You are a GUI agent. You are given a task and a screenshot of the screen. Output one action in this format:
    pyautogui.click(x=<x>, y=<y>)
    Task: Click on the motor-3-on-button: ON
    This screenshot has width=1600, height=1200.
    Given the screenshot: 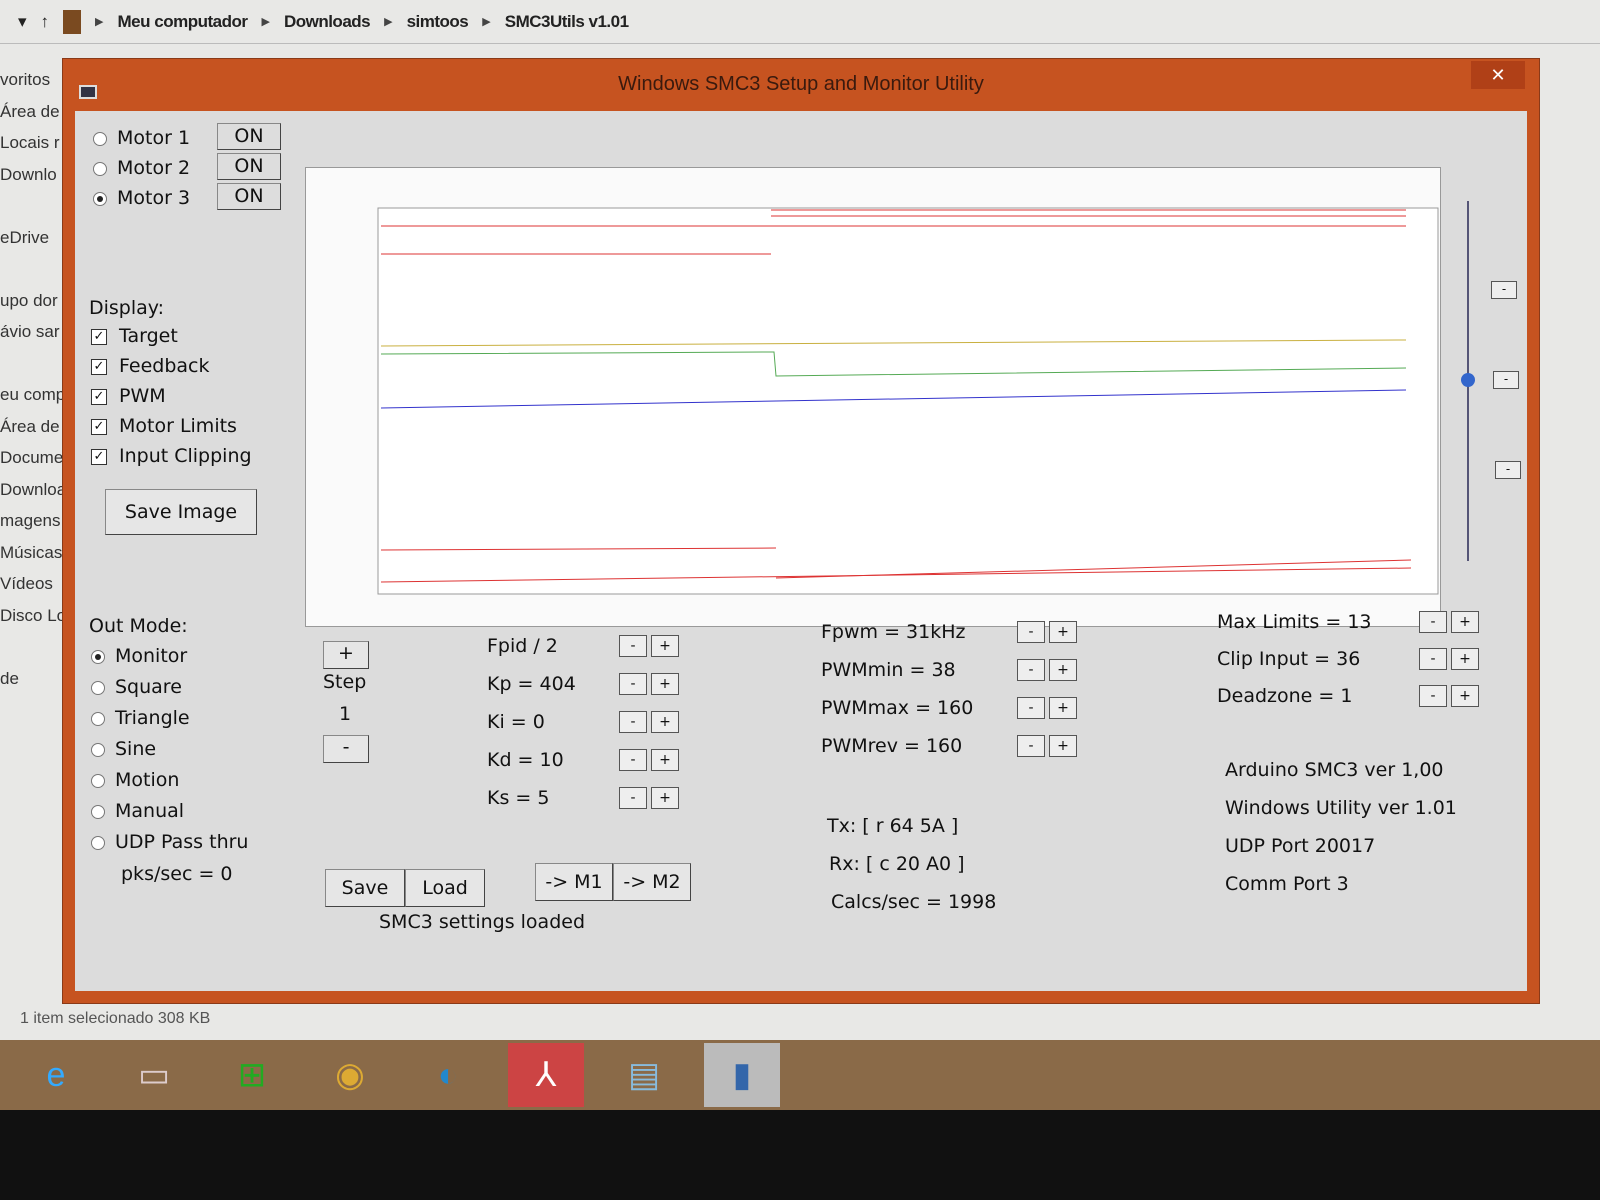 What is the action you would take?
    pyautogui.click(x=249, y=196)
    